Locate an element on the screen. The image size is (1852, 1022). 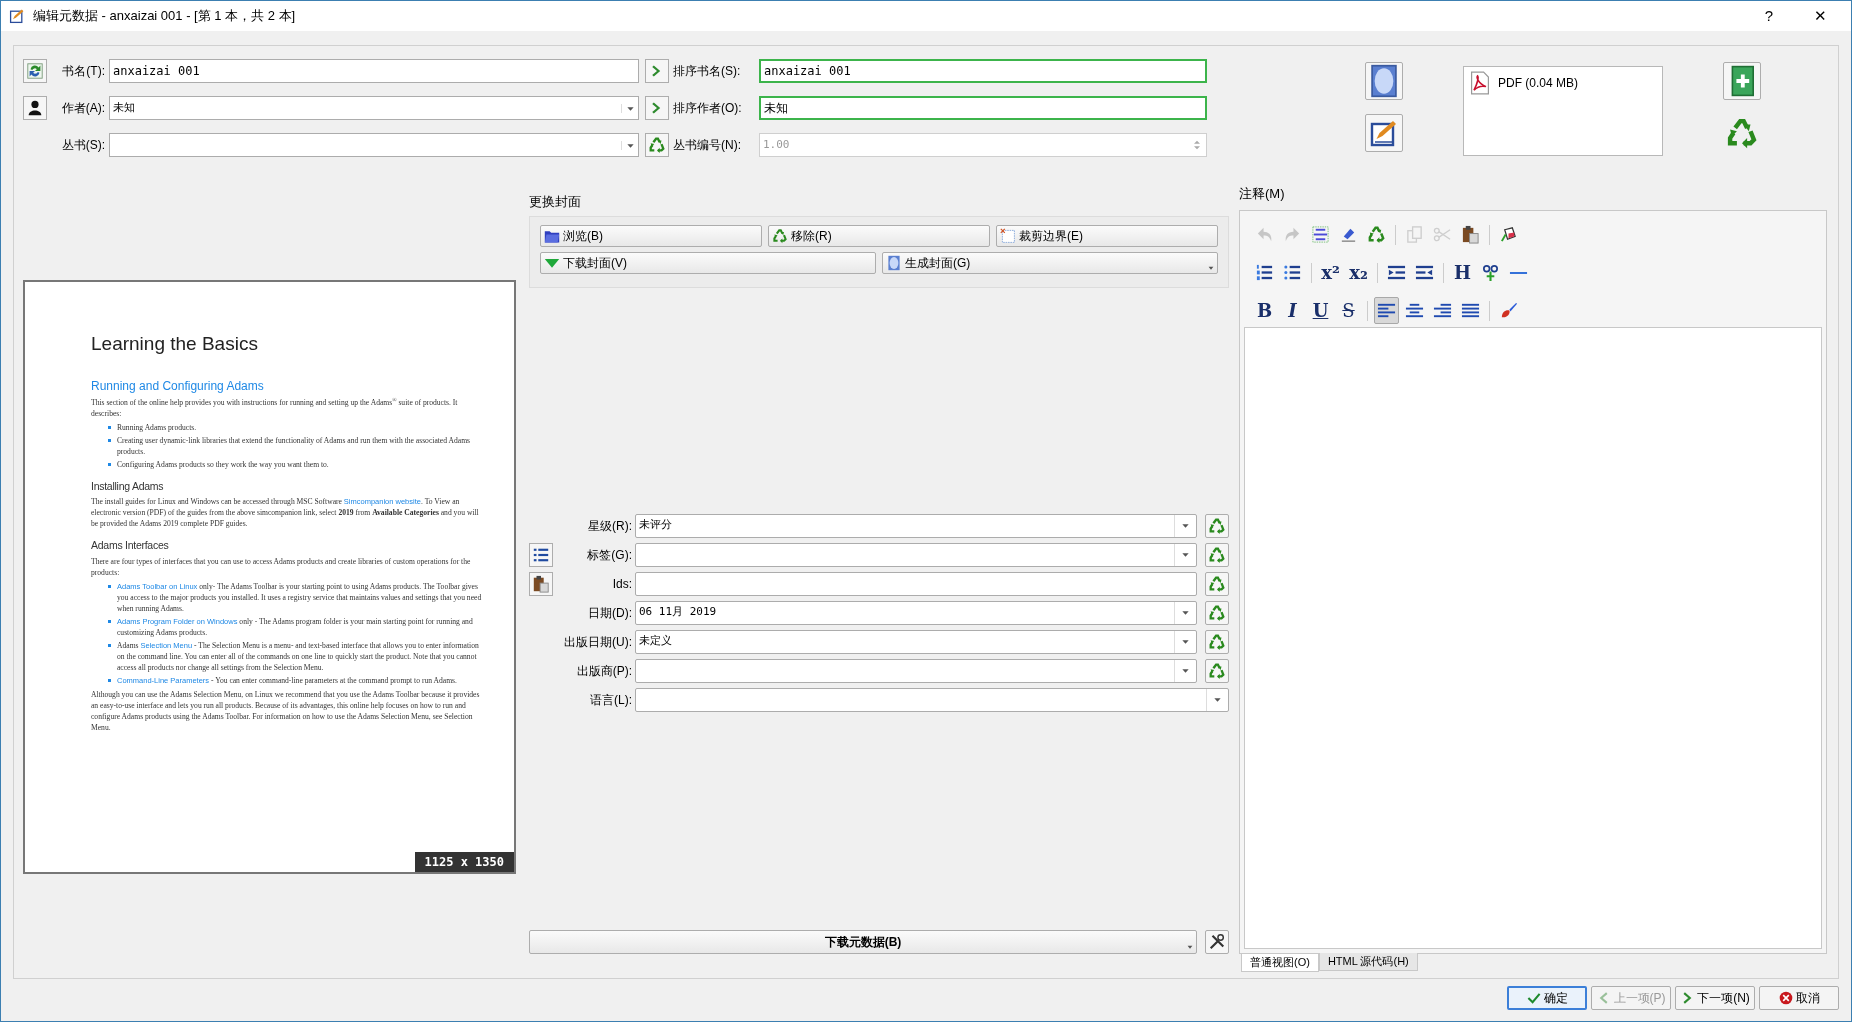
field-label: 书名(T): is located at coordinates (83, 71).